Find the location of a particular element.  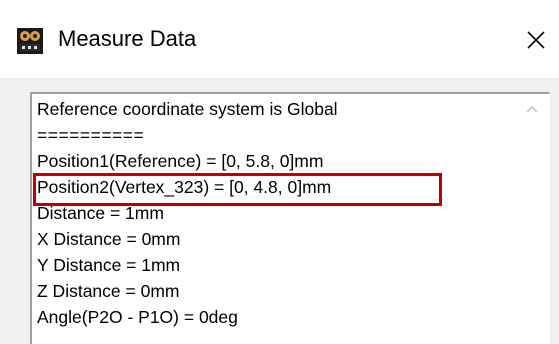

edt-app-icon is located at coordinates (30, 41).